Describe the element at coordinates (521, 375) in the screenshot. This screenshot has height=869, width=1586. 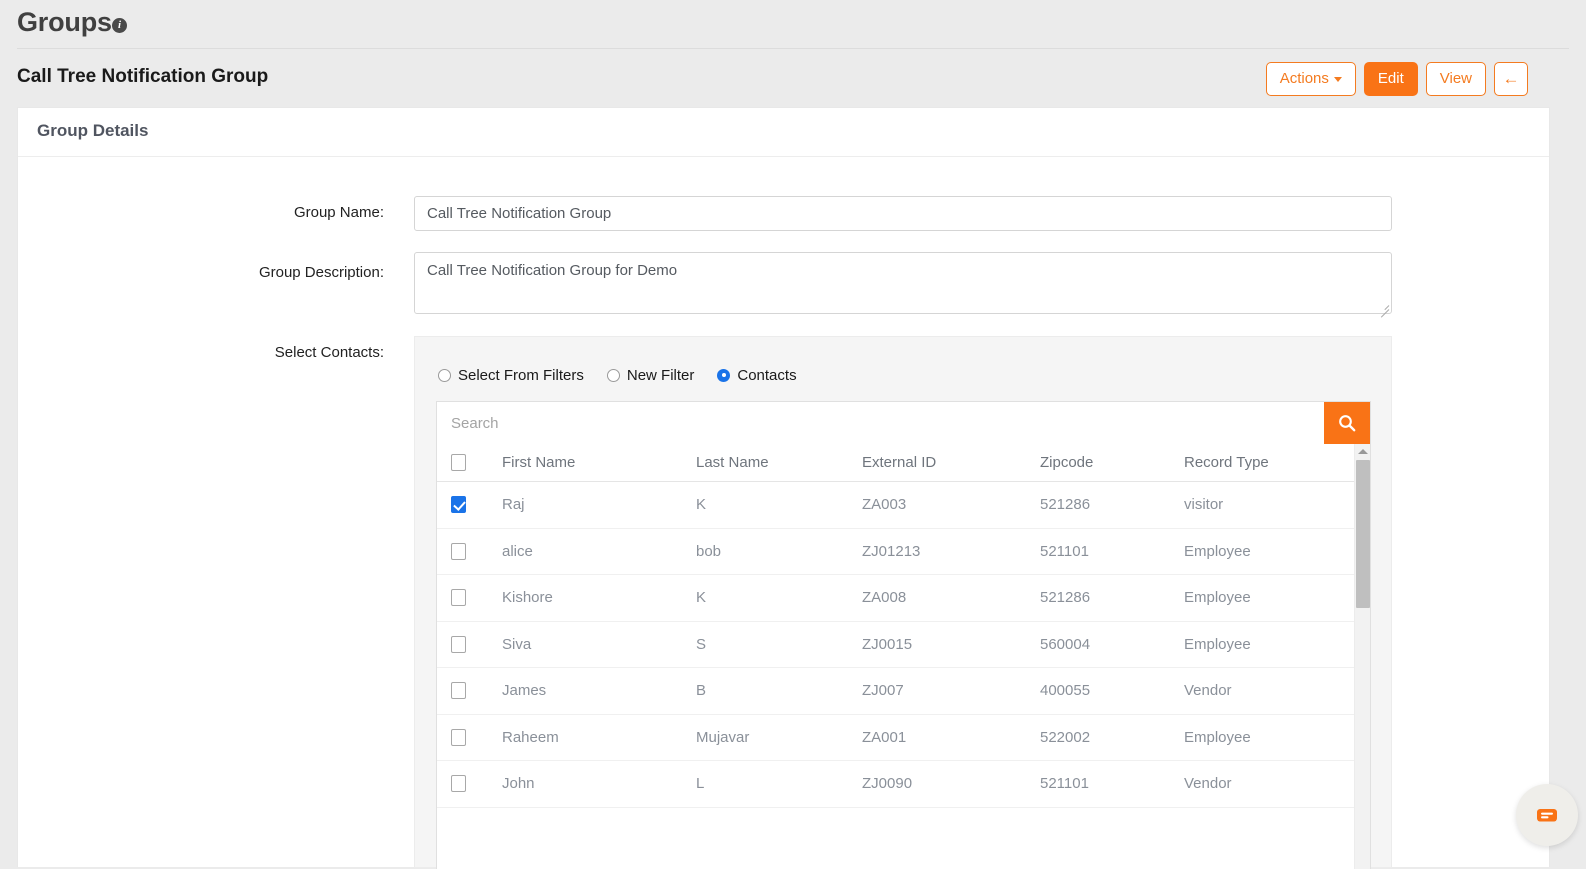
I see `radio-label: Select From Filters` at that location.